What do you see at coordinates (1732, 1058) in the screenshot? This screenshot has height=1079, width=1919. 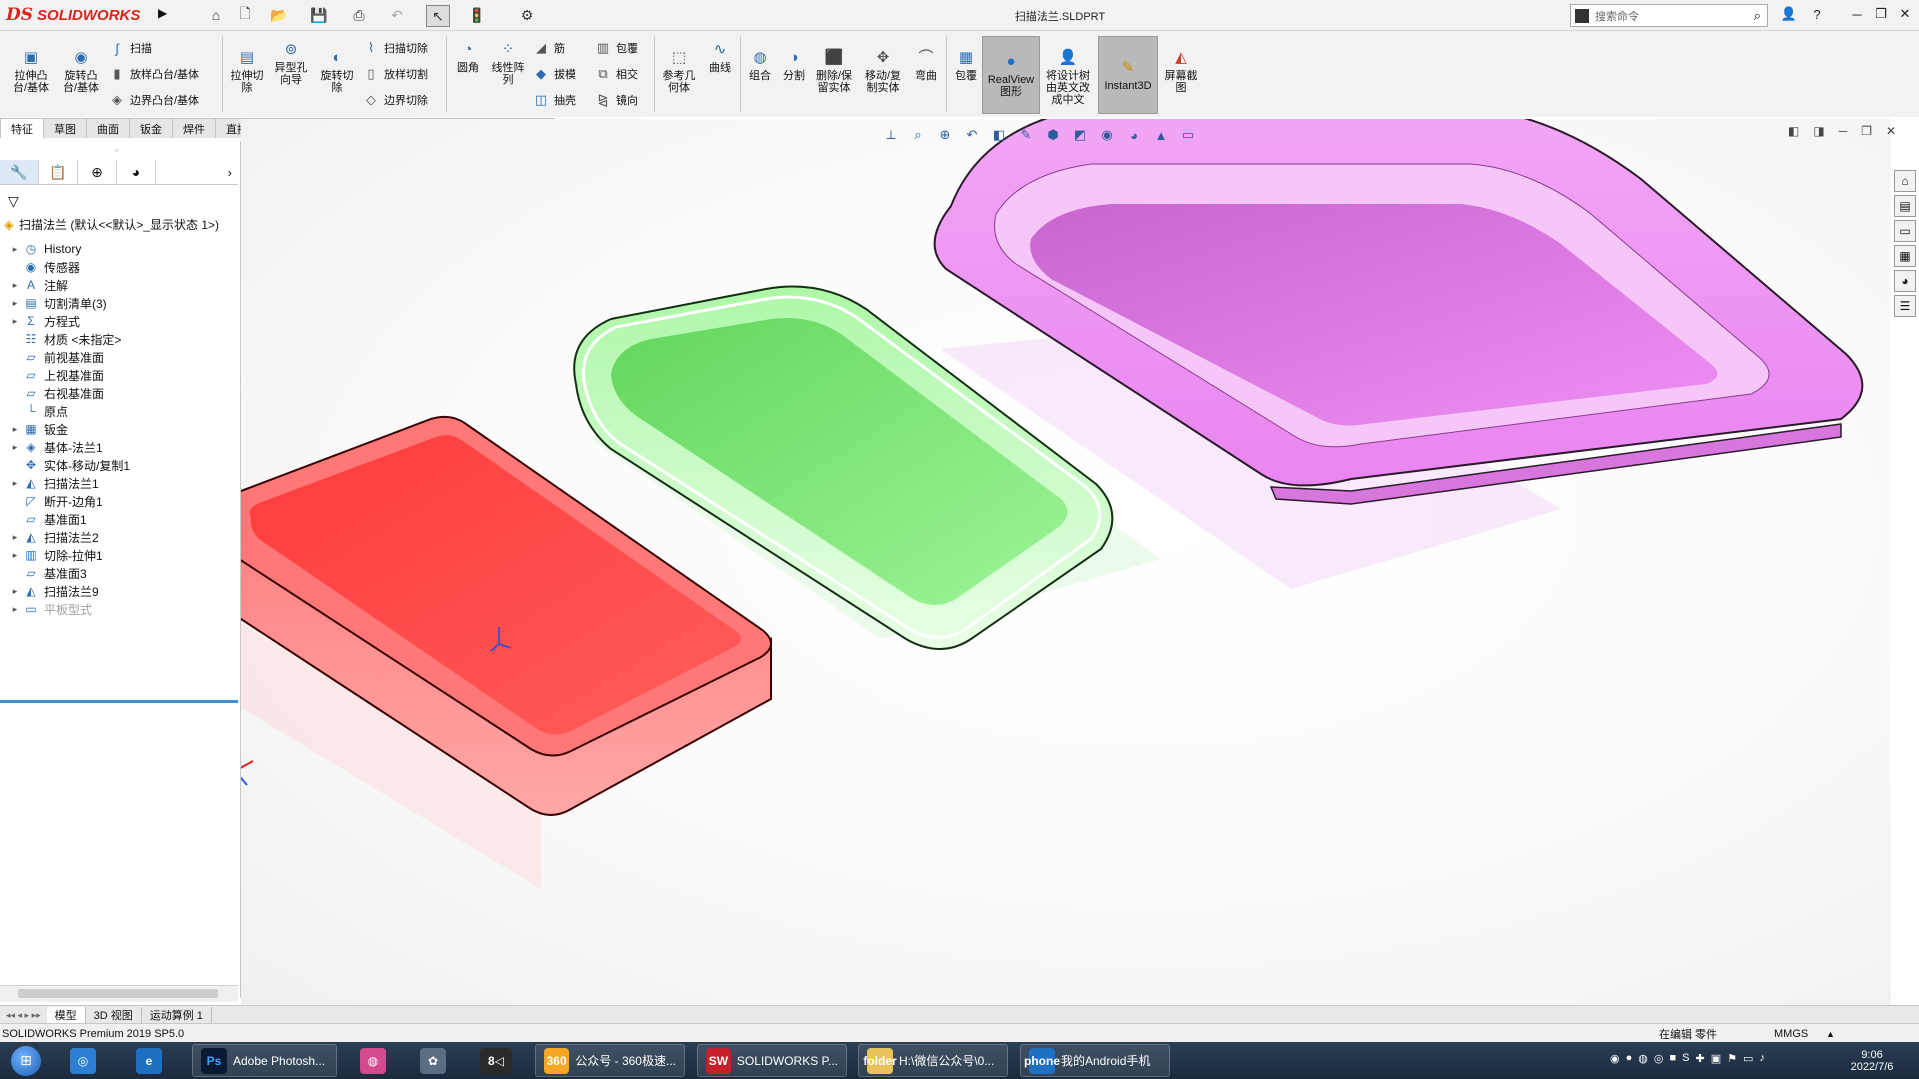 I see `flag-tray-icon: ⚑` at bounding box center [1732, 1058].